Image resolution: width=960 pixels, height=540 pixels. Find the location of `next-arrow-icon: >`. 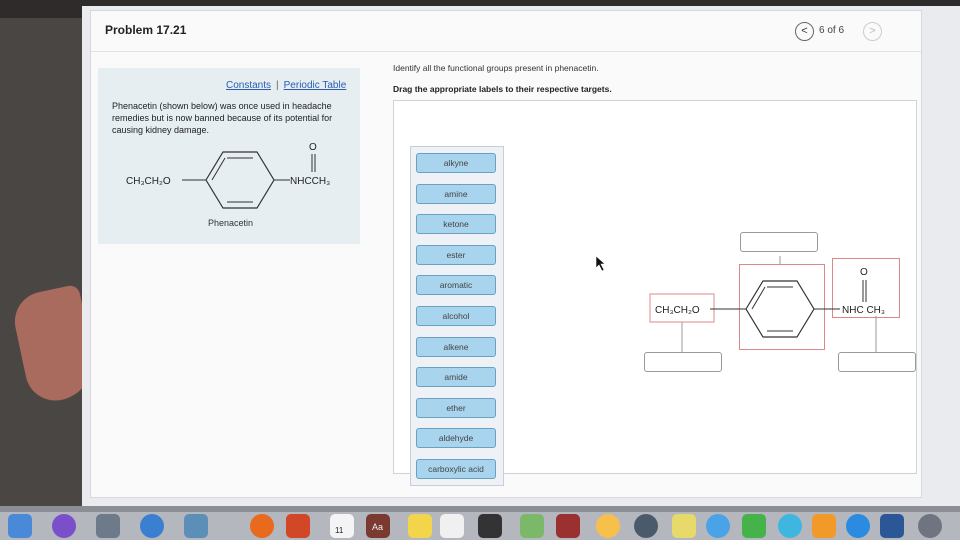

next-arrow-icon: > is located at coordinates (872, 31).